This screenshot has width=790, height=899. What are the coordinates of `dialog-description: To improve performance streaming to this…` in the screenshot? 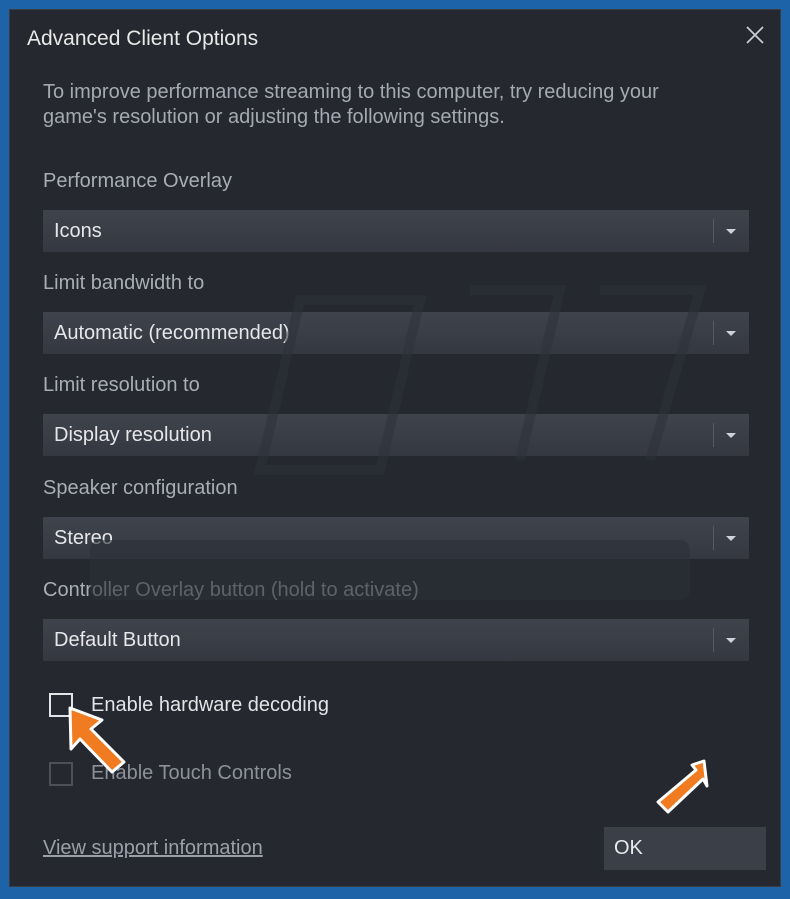 It's located at (351, 104).